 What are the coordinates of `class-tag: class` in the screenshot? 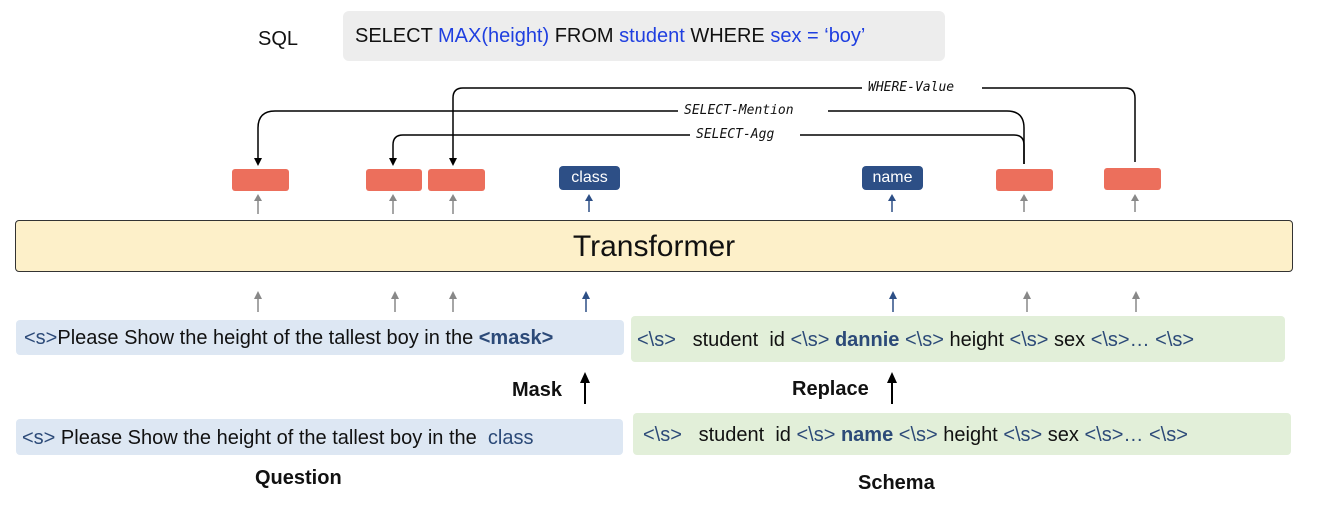 It's located at (589, 178).